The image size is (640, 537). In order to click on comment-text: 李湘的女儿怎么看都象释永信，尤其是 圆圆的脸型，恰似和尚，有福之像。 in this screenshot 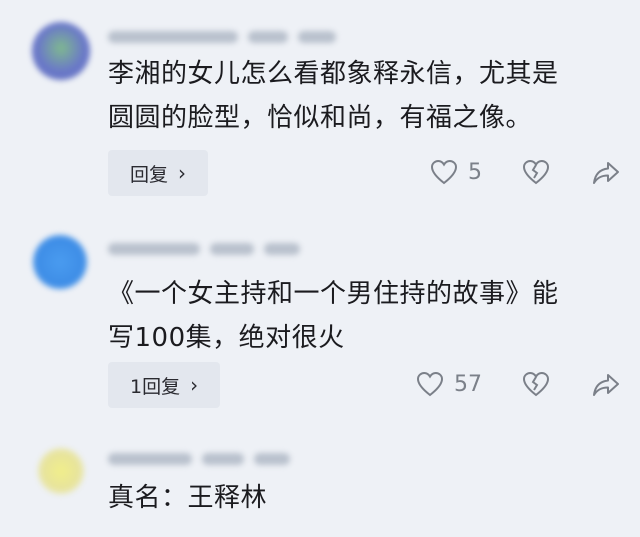, I will do `click(333, 96)`.